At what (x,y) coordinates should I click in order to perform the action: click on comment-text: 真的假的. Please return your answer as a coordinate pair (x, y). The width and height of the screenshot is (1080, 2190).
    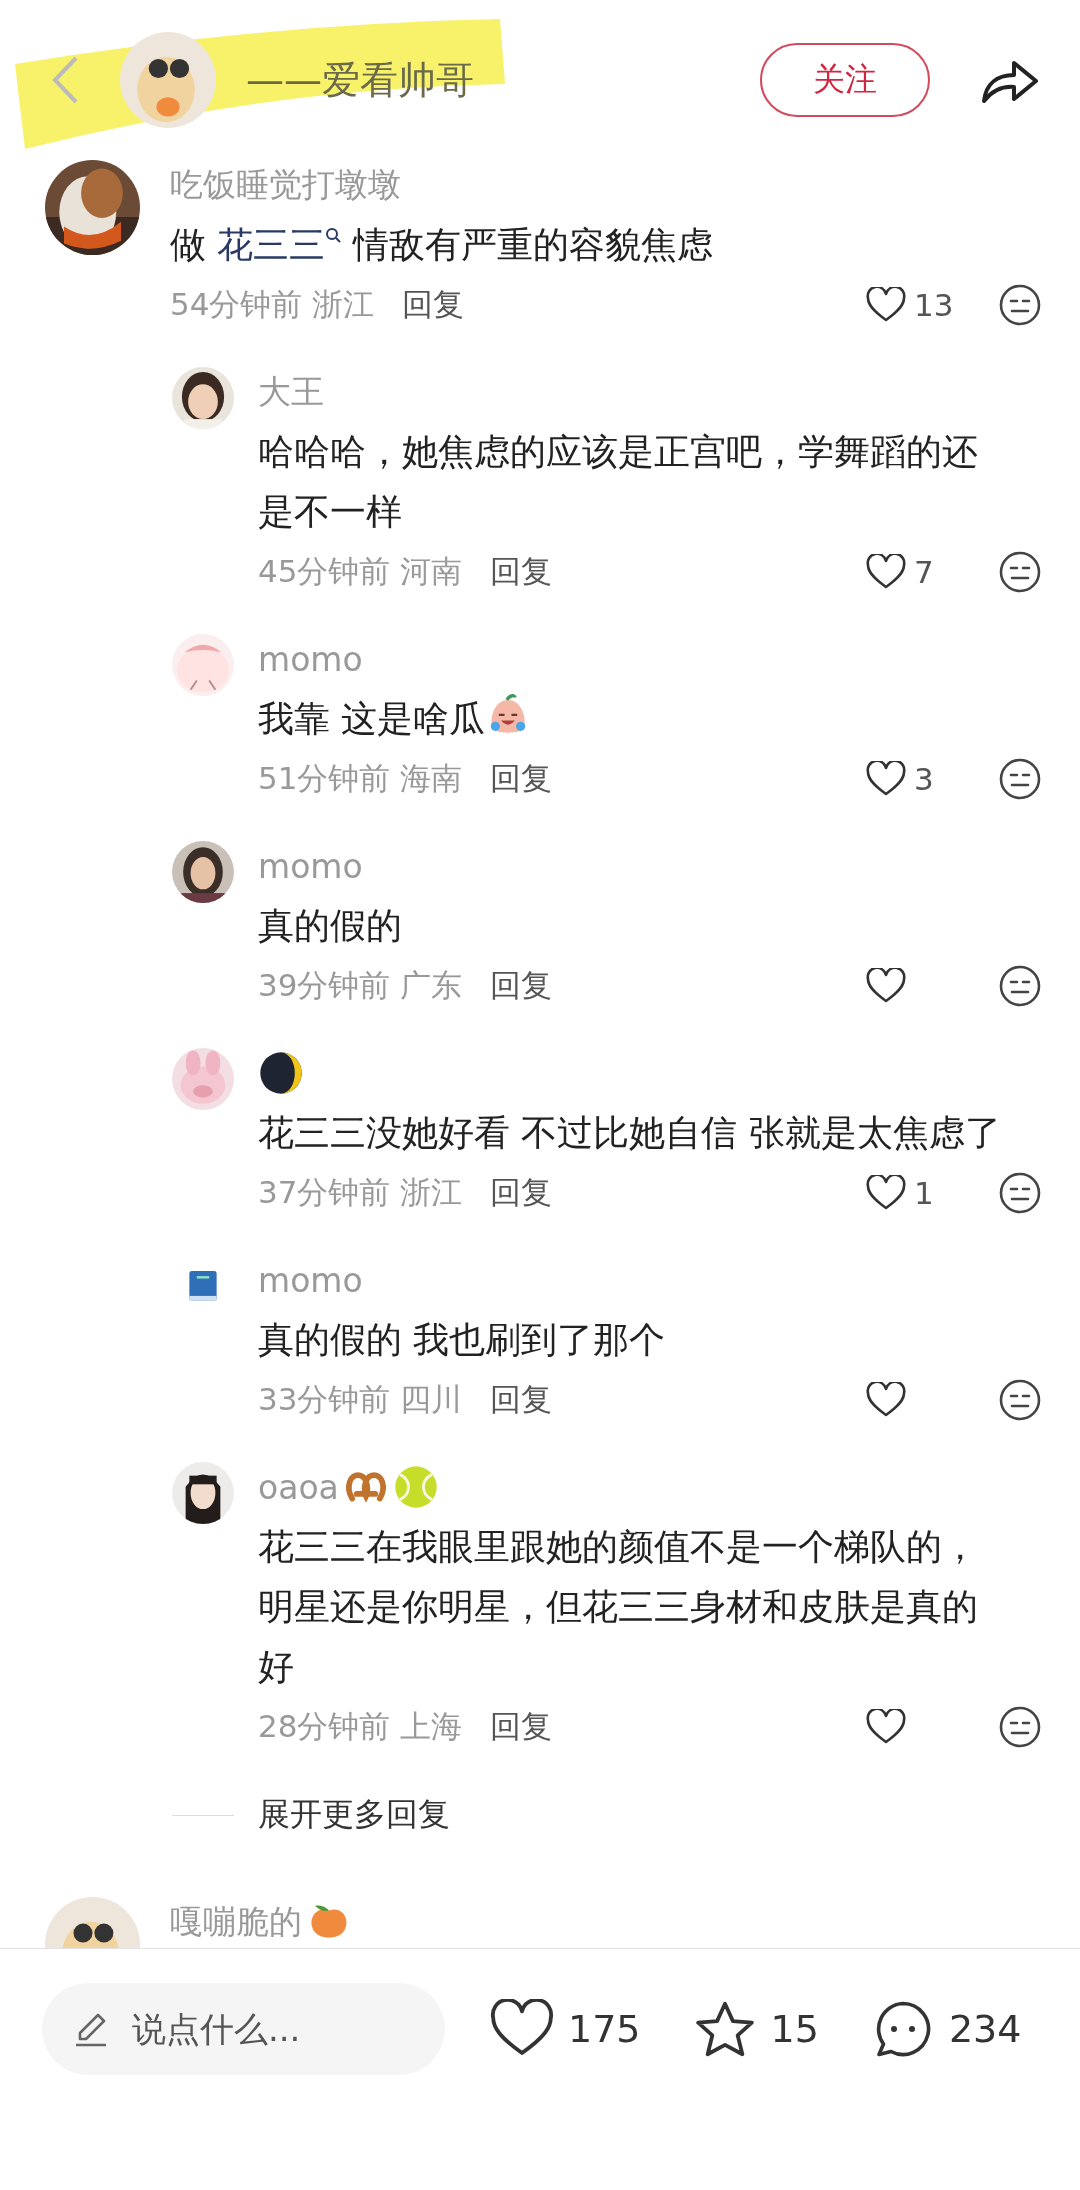
    Looking at the image, I should click on (330, 925).